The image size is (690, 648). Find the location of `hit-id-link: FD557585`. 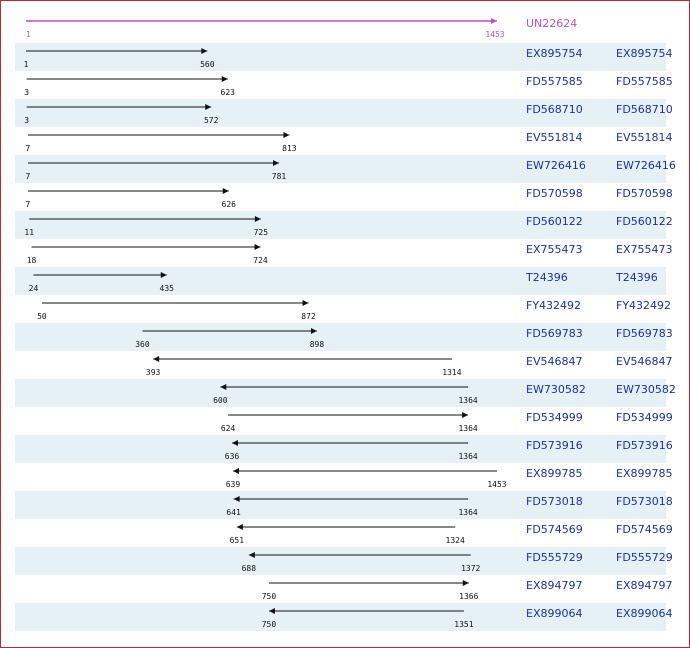

hit-id-link: FD557585 is located at coordinates (554, 81).